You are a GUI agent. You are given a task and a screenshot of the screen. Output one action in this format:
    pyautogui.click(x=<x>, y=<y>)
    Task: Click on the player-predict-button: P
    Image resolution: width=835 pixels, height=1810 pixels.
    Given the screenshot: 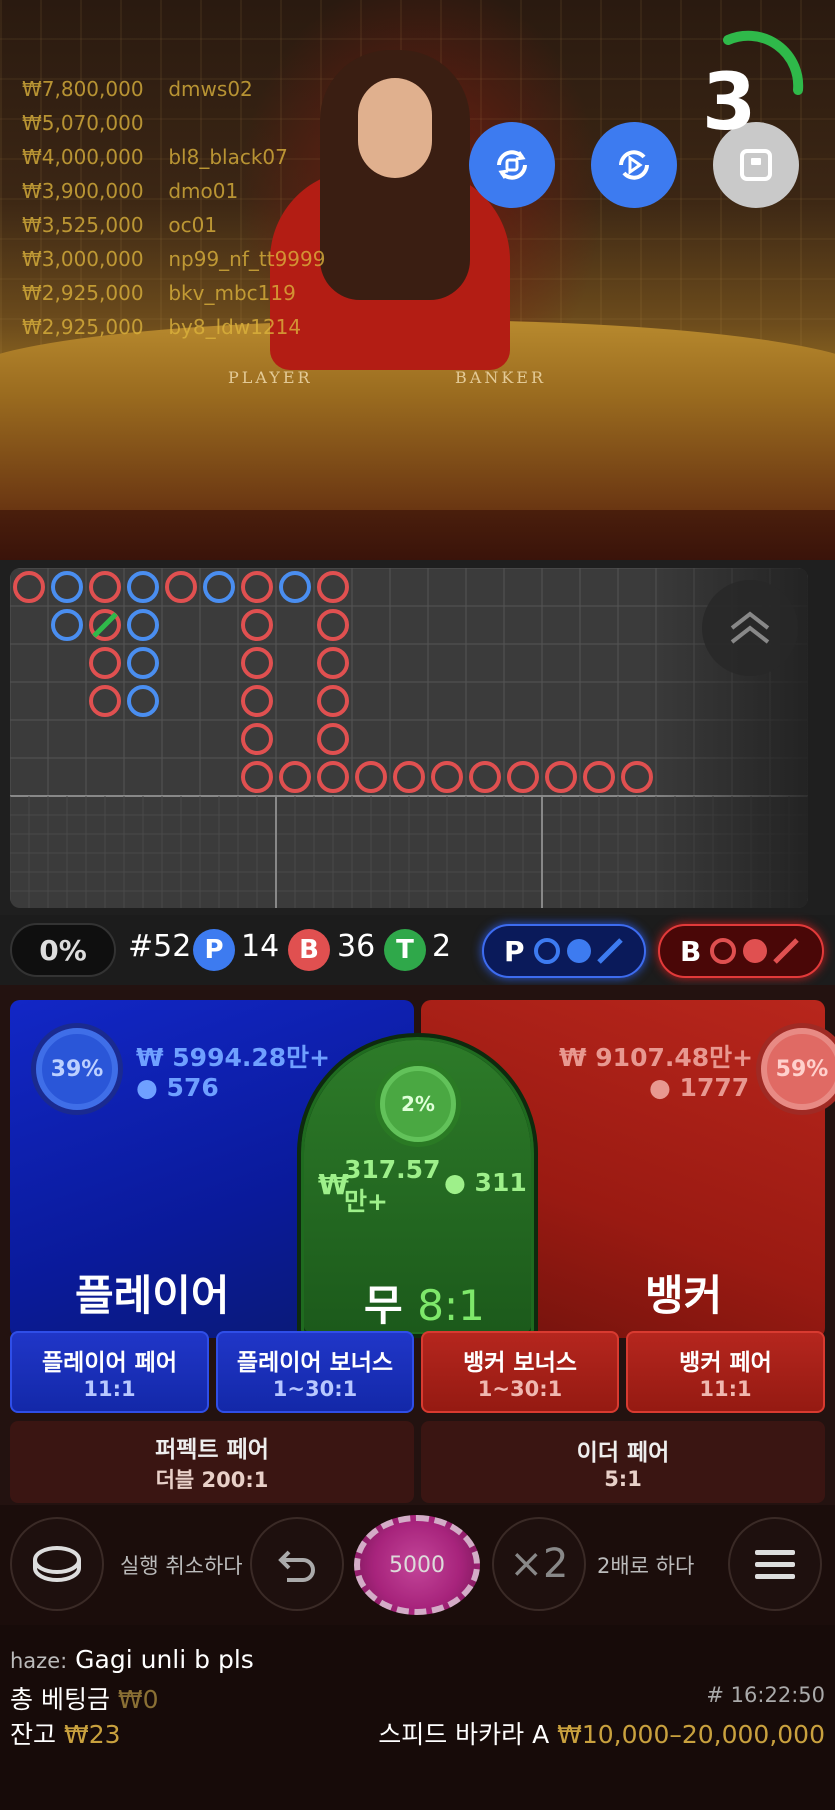 What is the action you would take?
    pyautogui.click(x=564, y=951)
    